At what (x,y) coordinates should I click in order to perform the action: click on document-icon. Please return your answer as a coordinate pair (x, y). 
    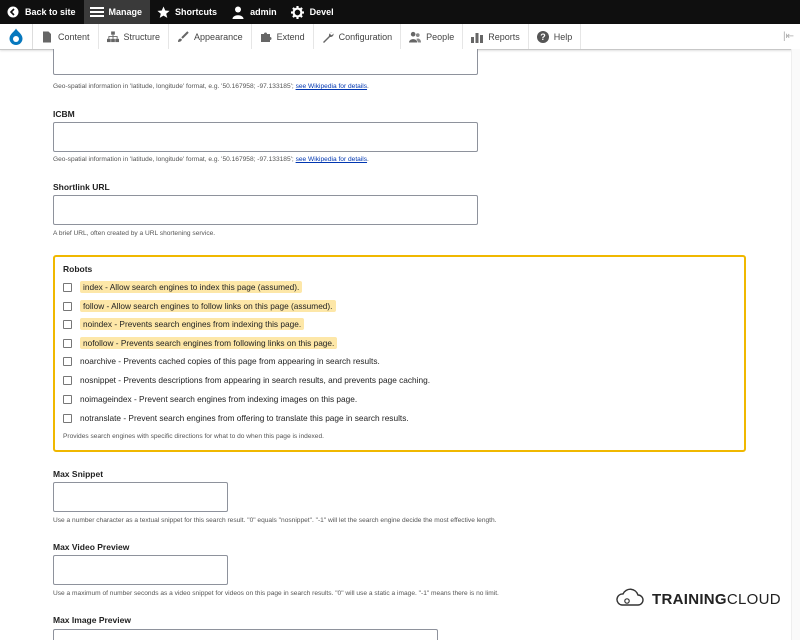
    Looking at the image, I should click on (47, 37).